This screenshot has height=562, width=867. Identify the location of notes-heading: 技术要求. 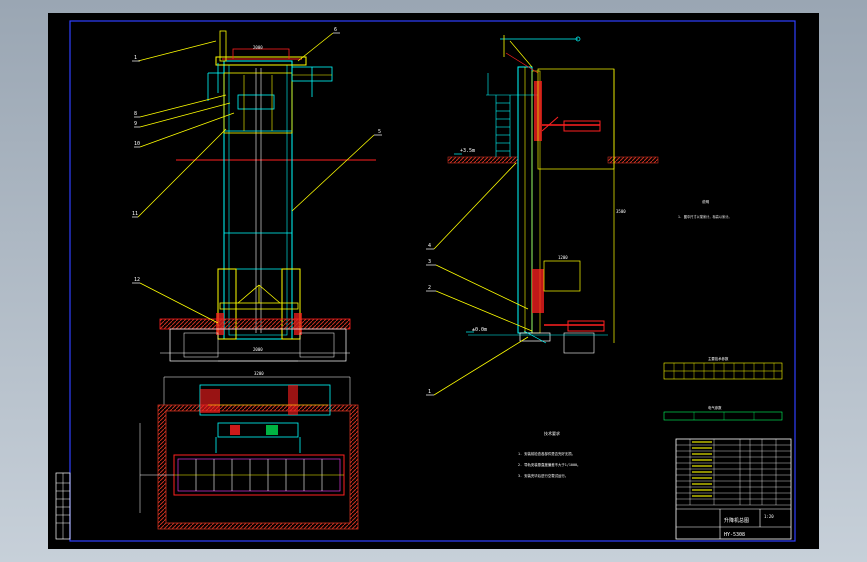
(552, 433).